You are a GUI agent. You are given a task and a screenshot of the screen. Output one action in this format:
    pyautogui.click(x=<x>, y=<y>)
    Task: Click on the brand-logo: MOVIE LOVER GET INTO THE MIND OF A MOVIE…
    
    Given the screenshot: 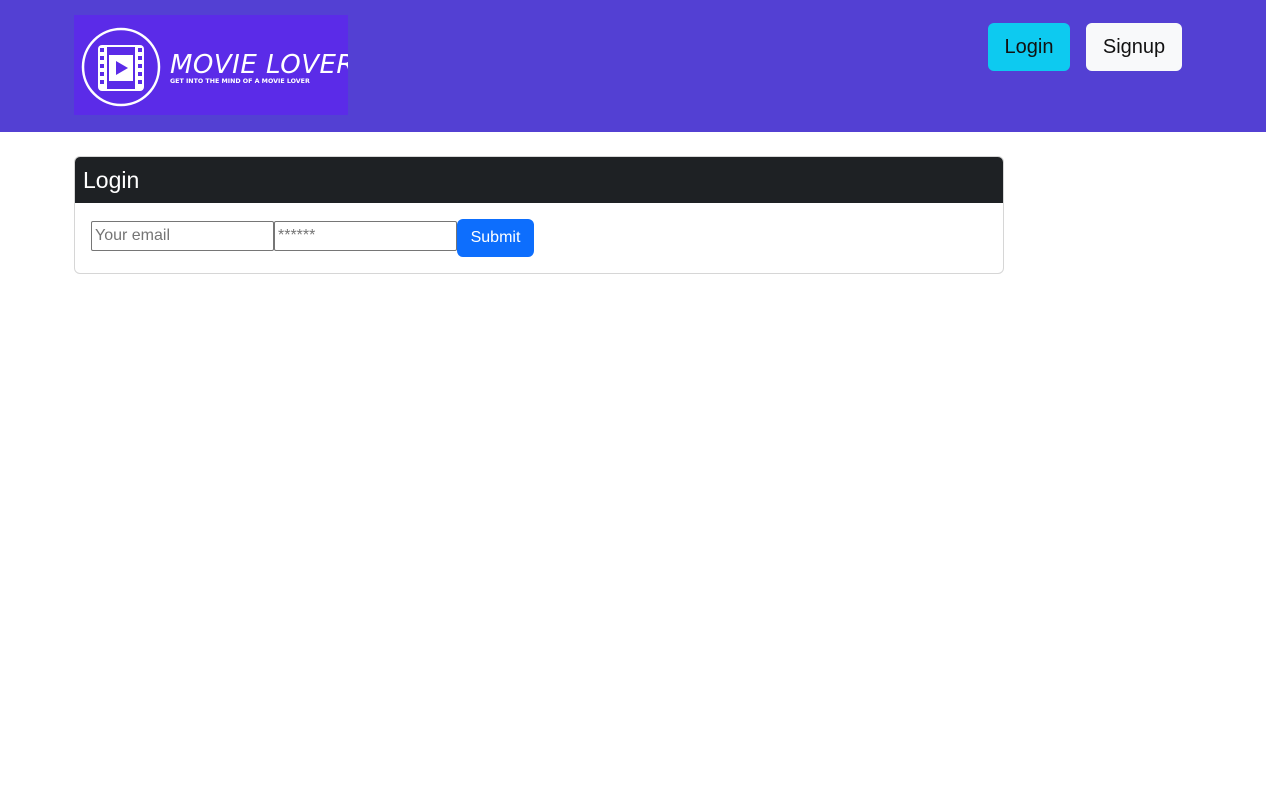 What is the action you would take?
    pyautogui.click(x=211, y=65)
    